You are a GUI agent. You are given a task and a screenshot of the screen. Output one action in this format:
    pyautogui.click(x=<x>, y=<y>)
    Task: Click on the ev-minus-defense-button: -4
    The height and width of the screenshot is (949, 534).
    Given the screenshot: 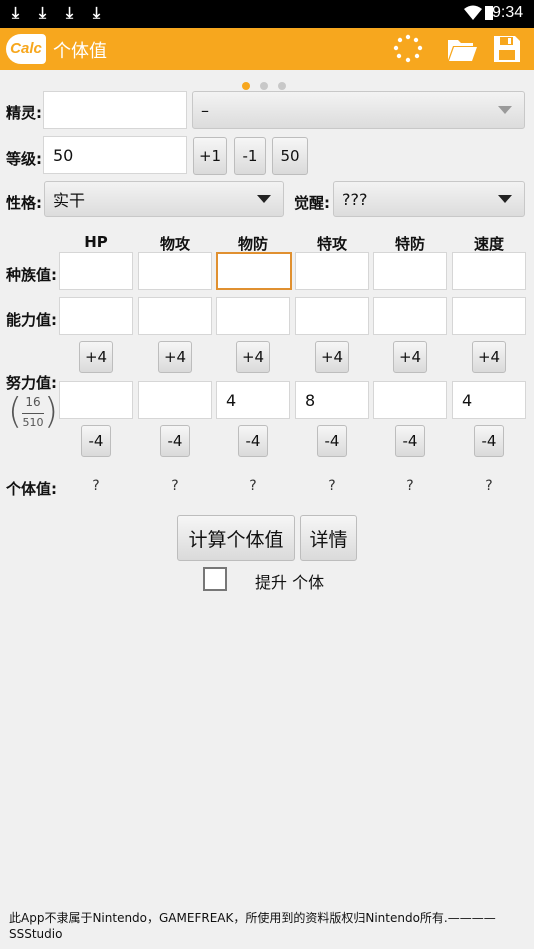 What is the action you would take?
    pyautogui.click(x=253, y=441)
    